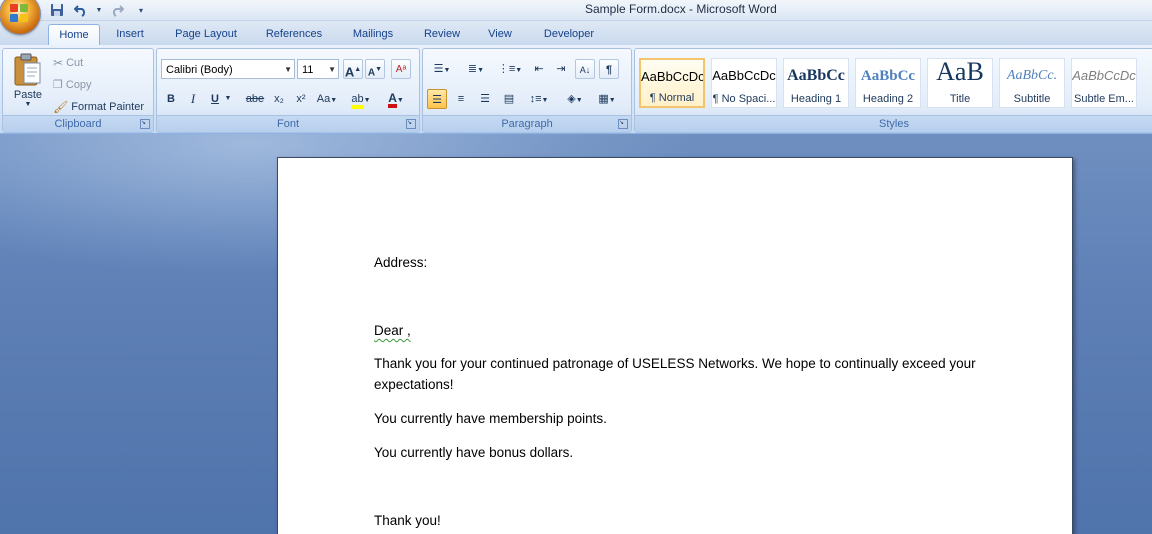 This screenshot has height=534, width=1152. Describe the element at coordinates (407, 520) in the screenshot. I see `doc-line-closing: Thank you!` at that location.